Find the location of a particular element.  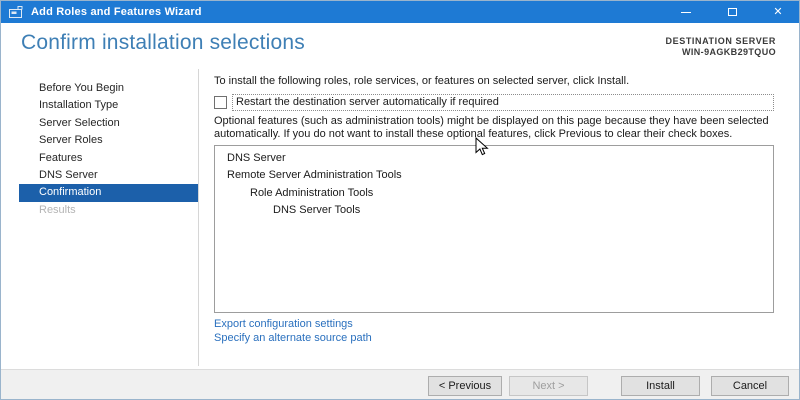

maximize-icon is located at coordinates (732, 12).